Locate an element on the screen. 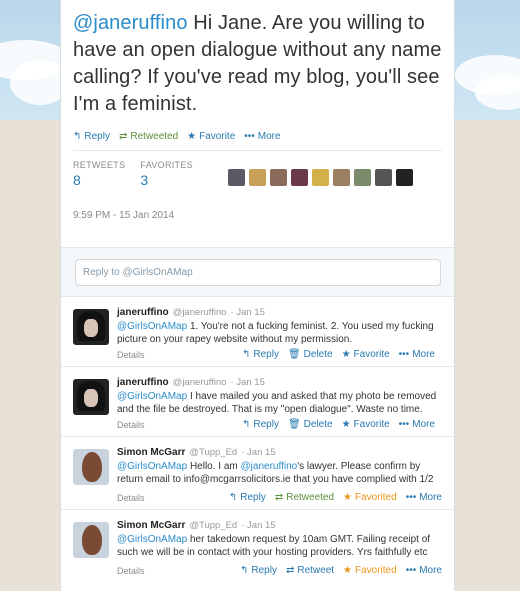 Image resolution: width=520 pixels, height=591 pixels. favorites-stat: FAVORITES 3 is located at coordinates (166, 174).